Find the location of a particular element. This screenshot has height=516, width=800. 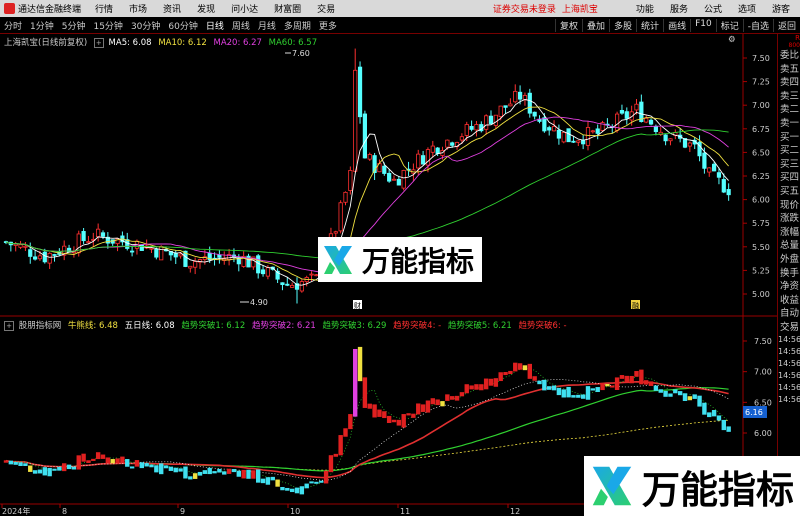

period-30min: 30分钟 is located at coordinates (145, 25).